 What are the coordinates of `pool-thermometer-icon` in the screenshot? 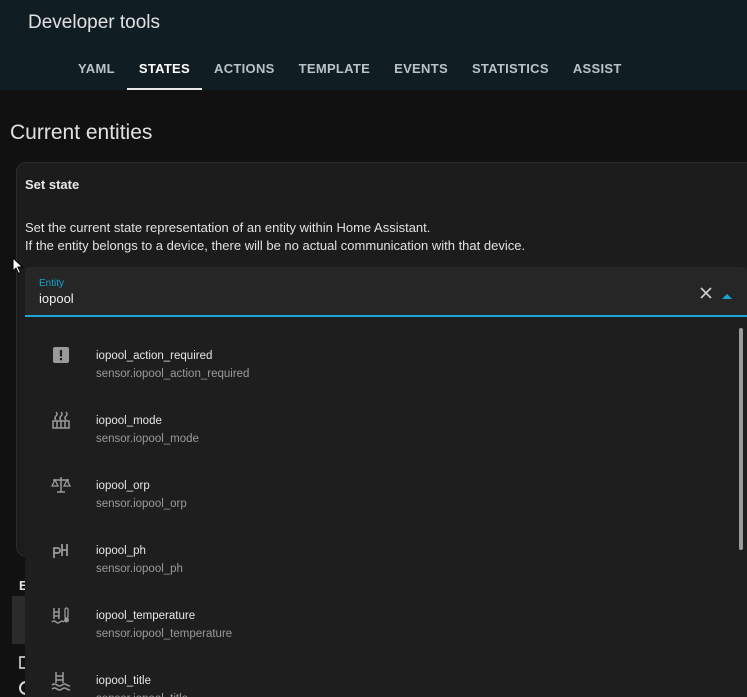 It's located at (61, 615).